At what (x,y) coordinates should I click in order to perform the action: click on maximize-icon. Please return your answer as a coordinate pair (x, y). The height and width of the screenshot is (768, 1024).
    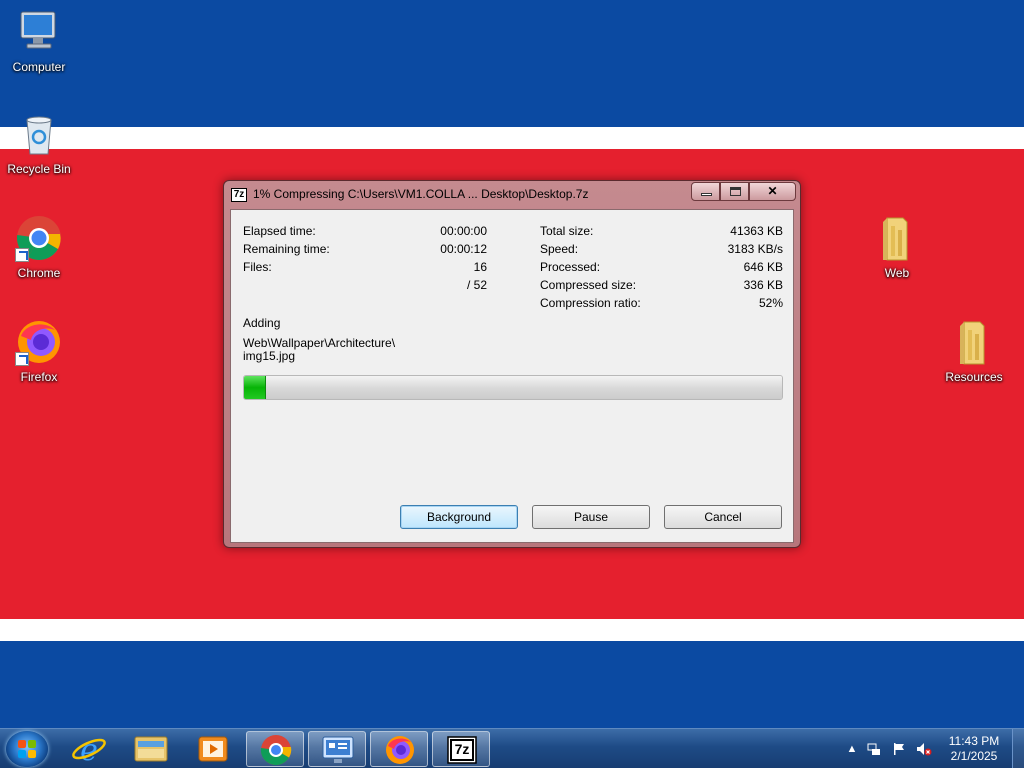
    Looking at the image, I should click on (735, 191).